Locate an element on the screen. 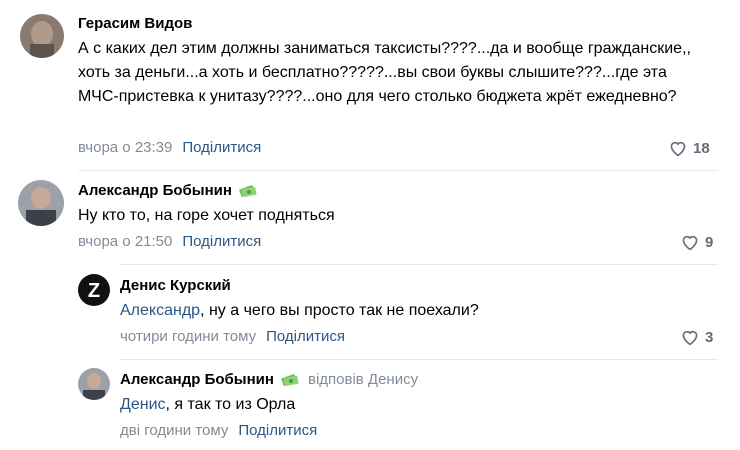 This screenshot has width=740, height=450. like-button: 3 is located at coordinates (696, 337).